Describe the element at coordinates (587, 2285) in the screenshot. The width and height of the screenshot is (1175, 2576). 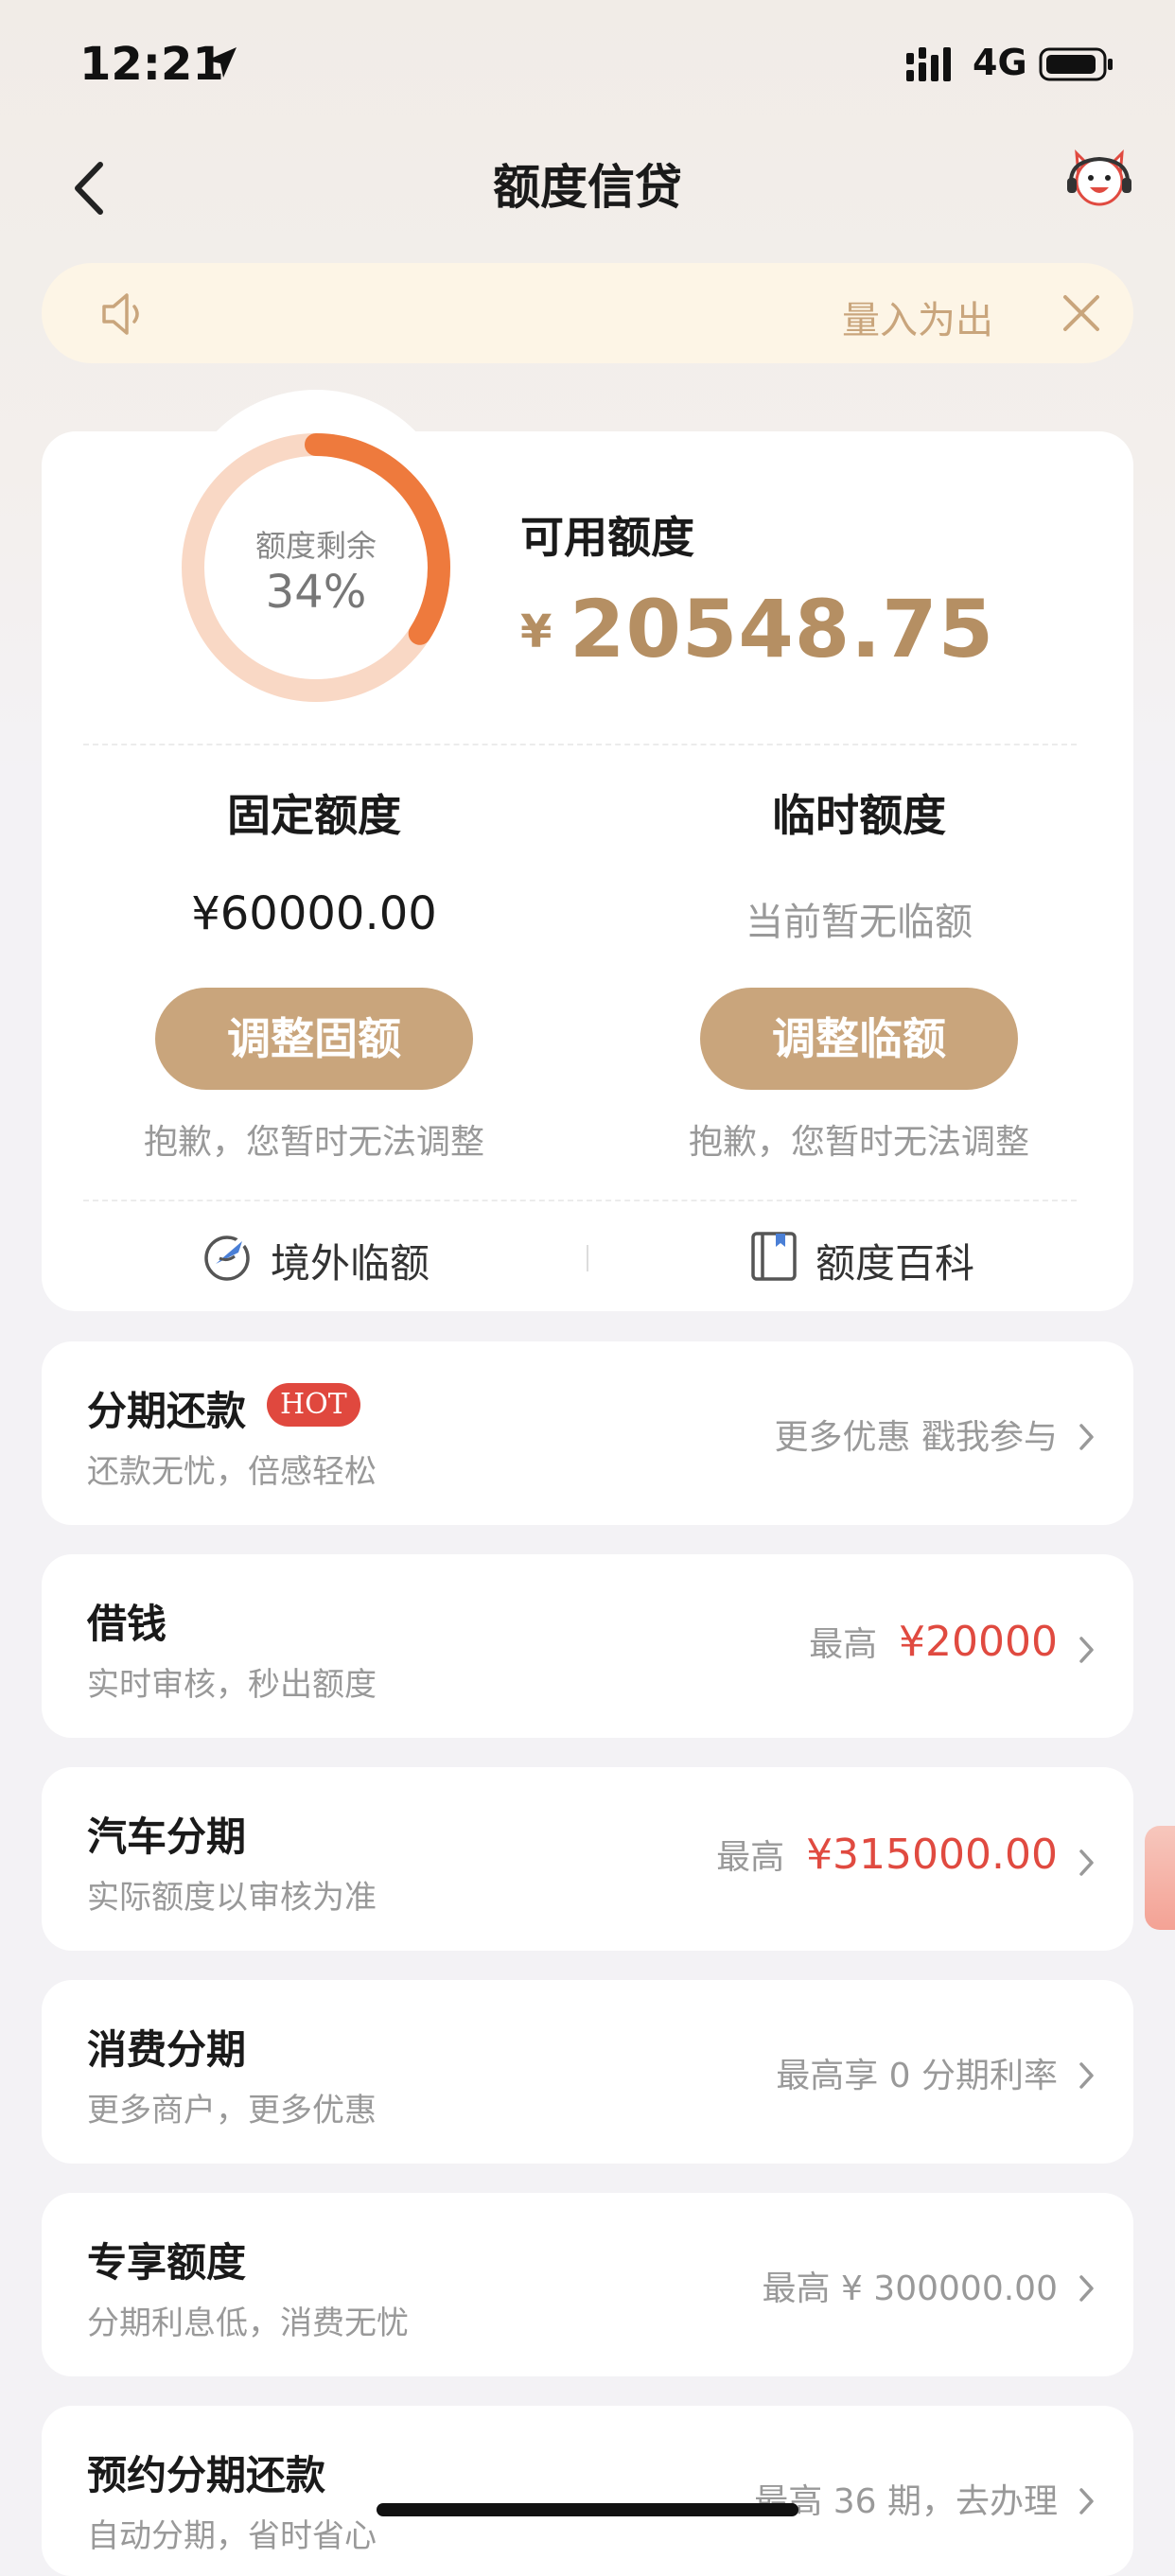
I see `list-item-exclusive-credit: 专享额度 分期利息低，消费无忧 最高 ¥ 300000.00` at that location.